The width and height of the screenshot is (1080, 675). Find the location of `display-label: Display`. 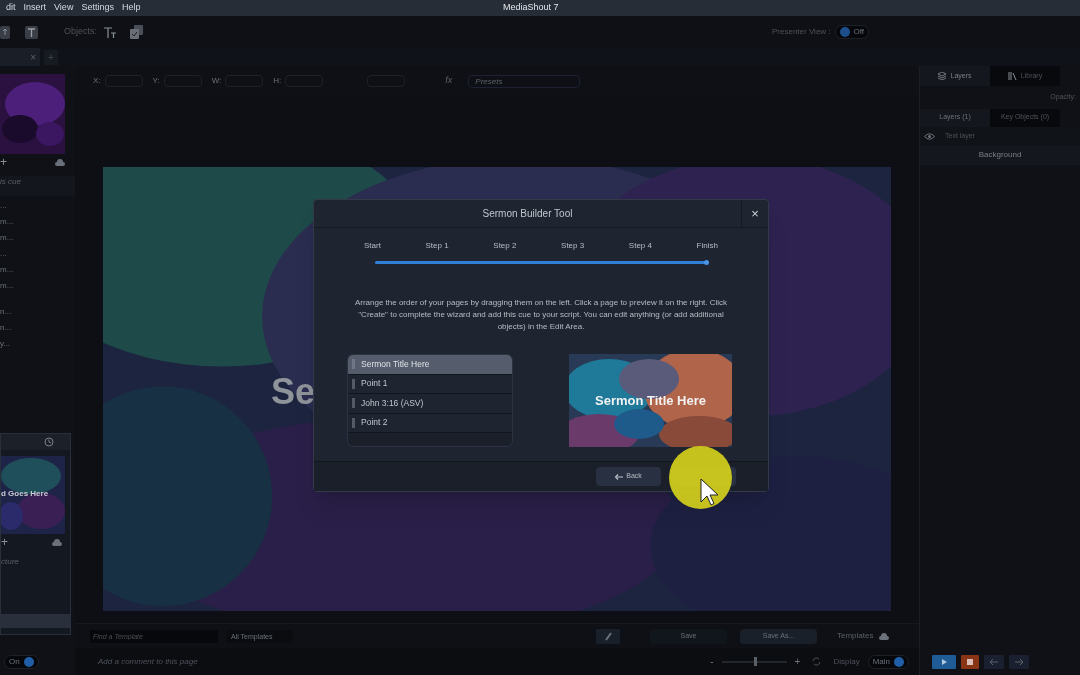

display-label: Display is located at coordinates (846, 661).